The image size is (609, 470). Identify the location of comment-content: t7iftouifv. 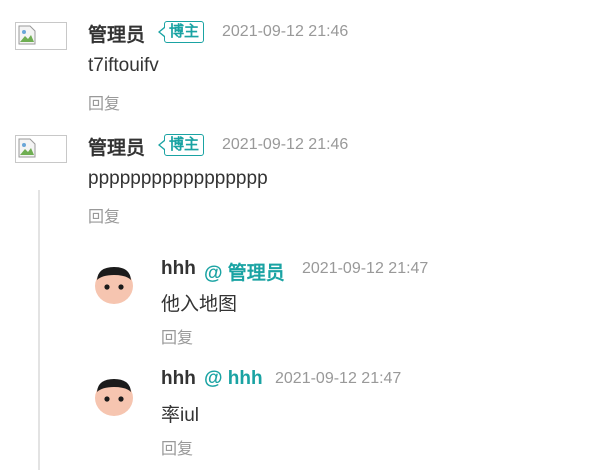
(123, 65).